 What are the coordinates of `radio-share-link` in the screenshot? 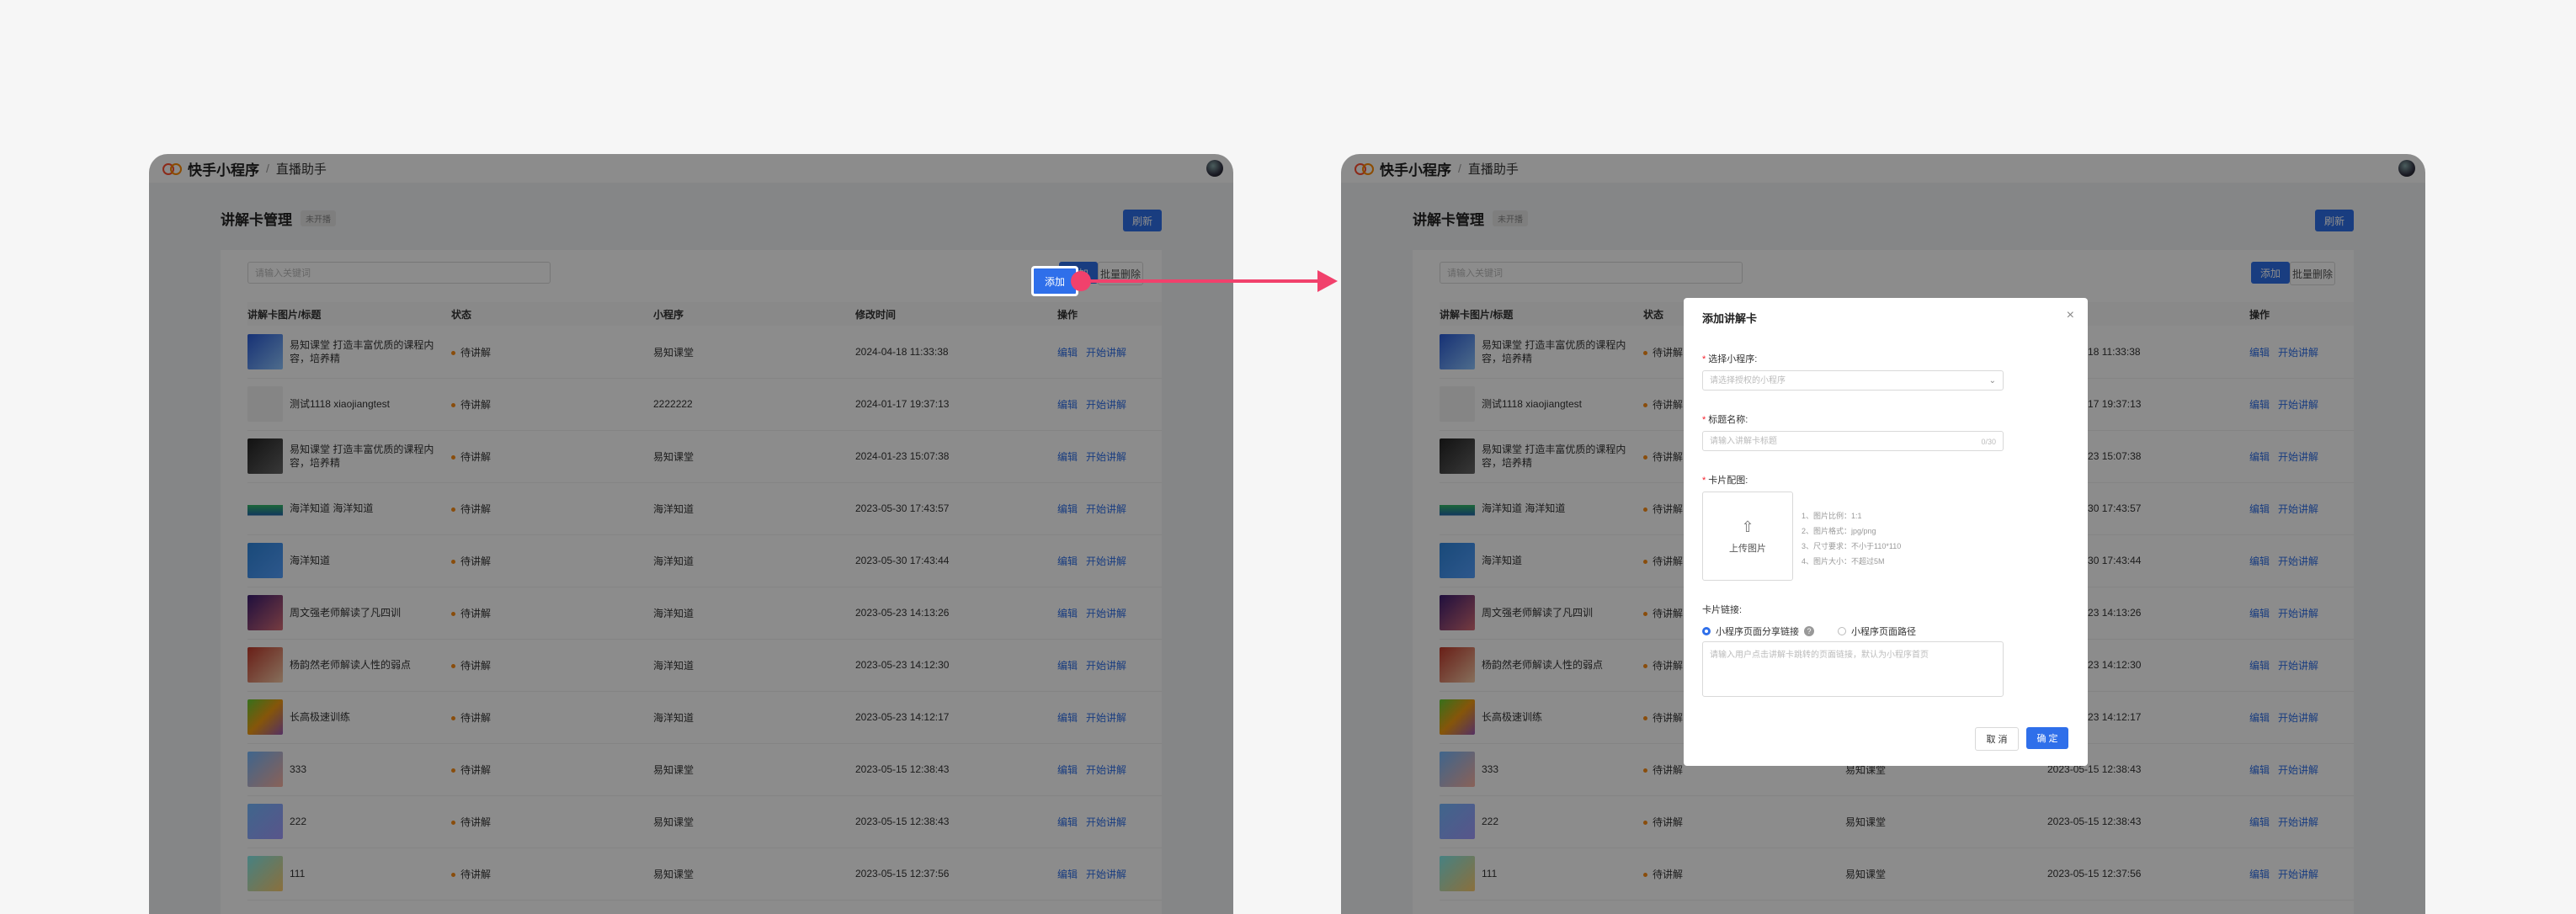 It's located at (1707, 631).